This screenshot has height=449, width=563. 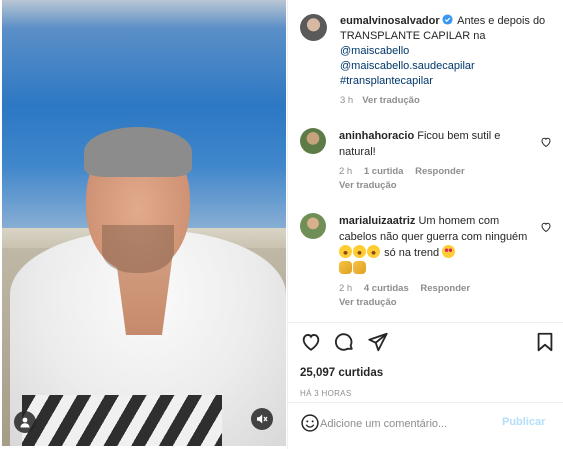 I want to click on caption-time: 3 h, so click(x=346, y=100).